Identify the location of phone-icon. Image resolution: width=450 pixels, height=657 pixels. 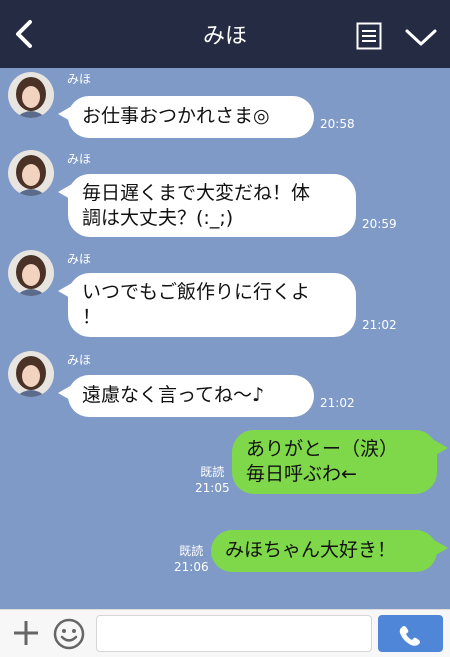
(409, 636).